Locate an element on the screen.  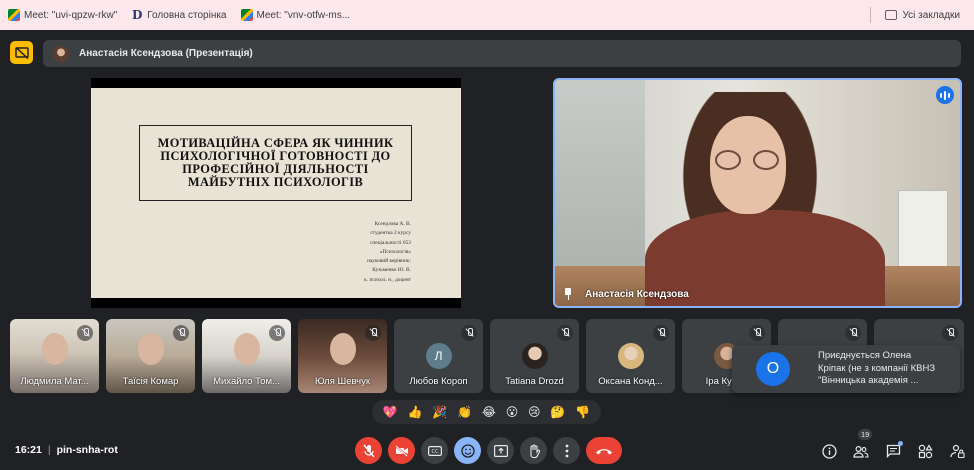
pin-icon is located at coordinates (568, 294).